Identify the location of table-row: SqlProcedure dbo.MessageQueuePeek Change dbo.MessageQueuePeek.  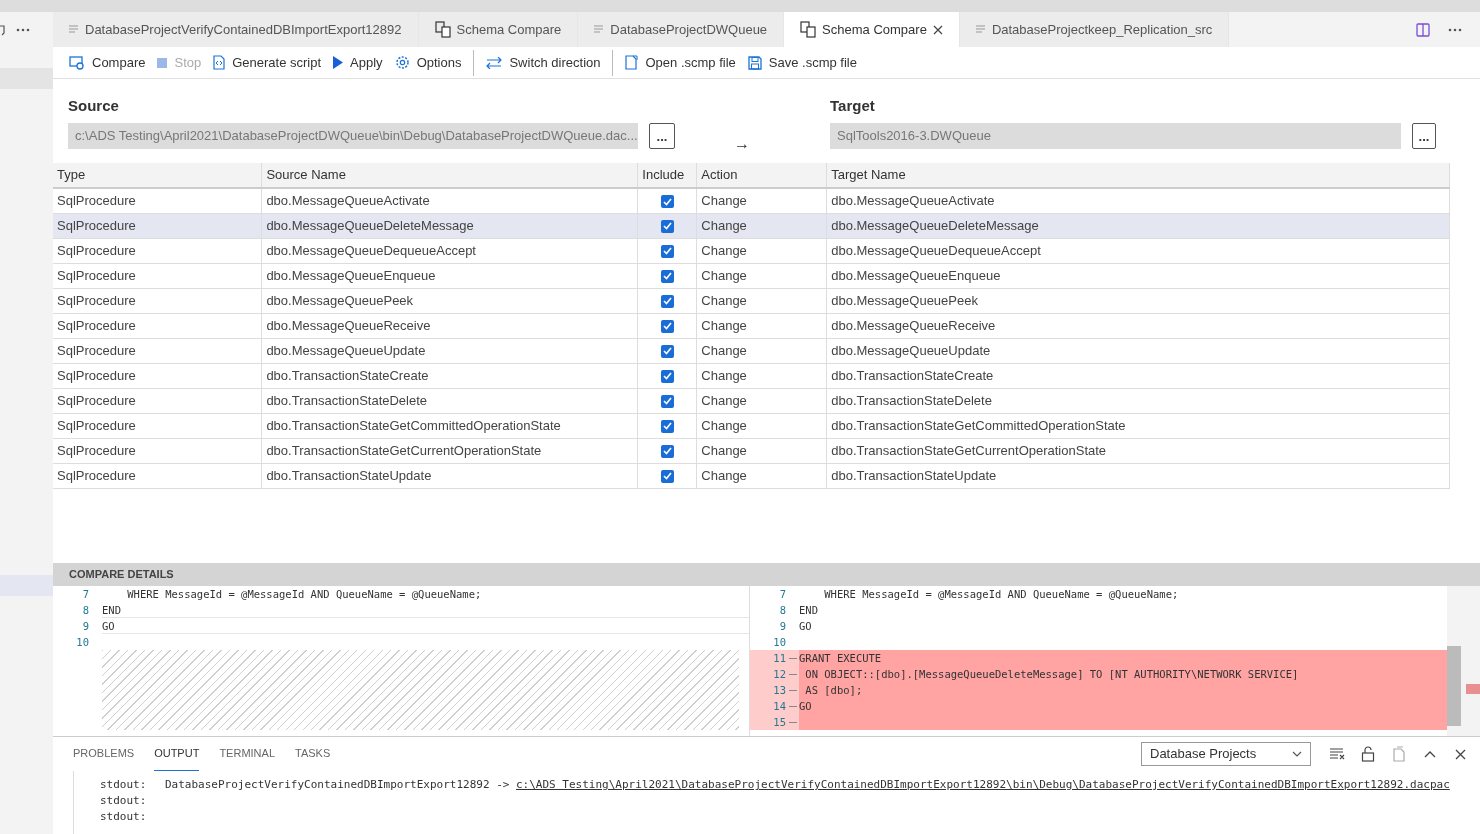
(751, 300).